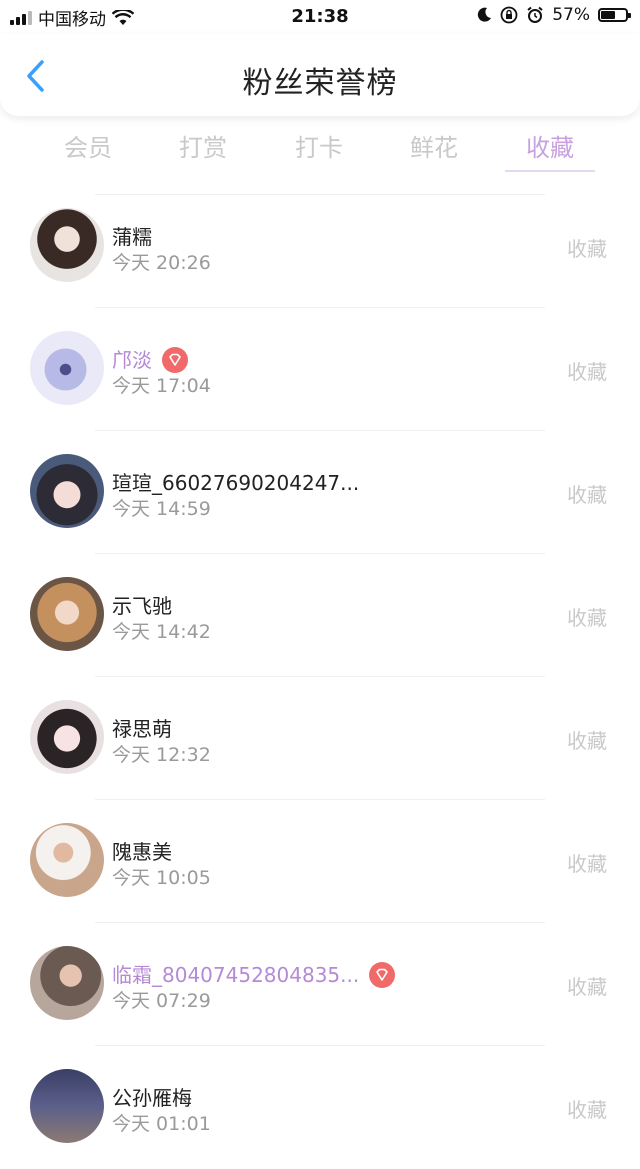 This screenshot has width=640, height=1169. I want to click on fan-name: 隗惠美, so click(142, 852).